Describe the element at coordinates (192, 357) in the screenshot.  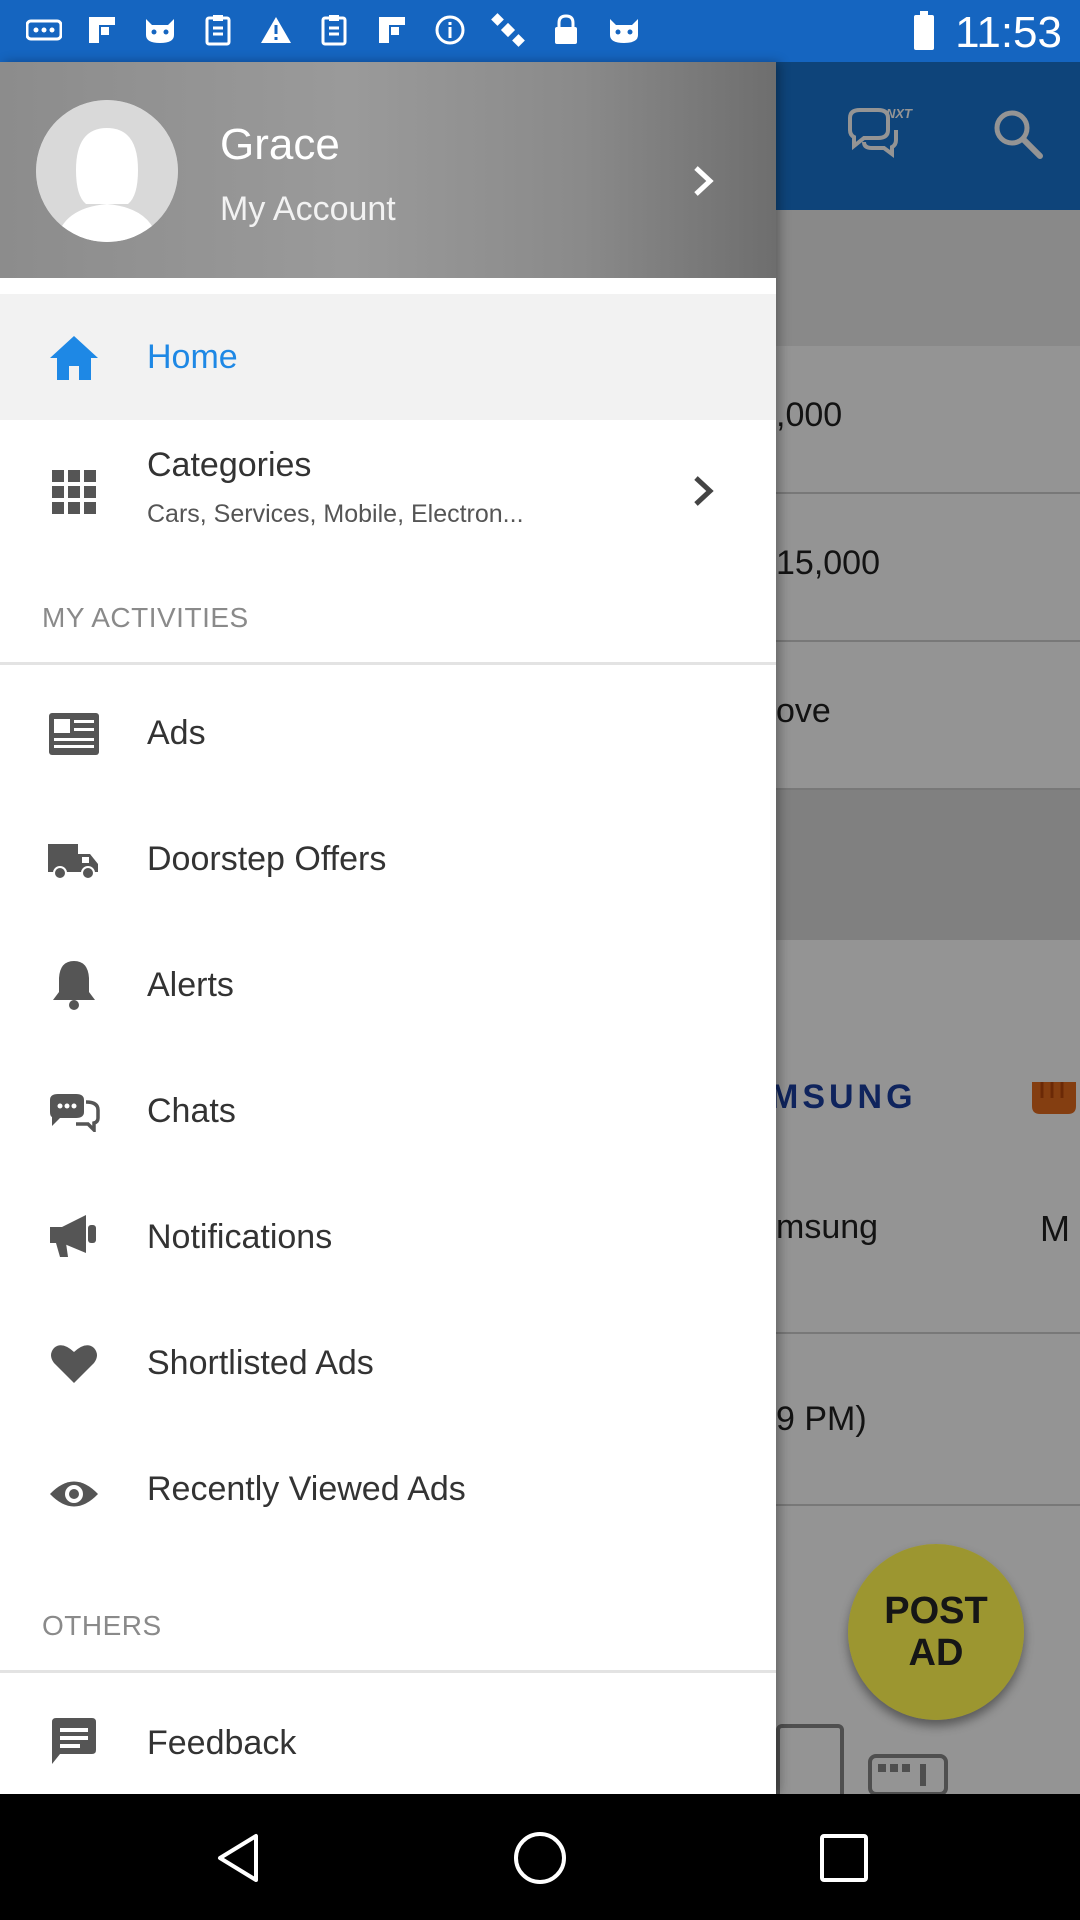
I see `menu-item-label: Home` at that location.